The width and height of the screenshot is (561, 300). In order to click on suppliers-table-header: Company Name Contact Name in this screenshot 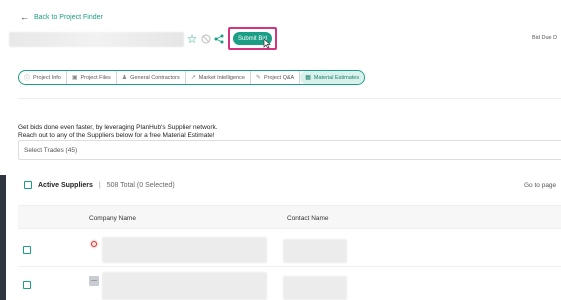, I will do `click(289, 217)`.